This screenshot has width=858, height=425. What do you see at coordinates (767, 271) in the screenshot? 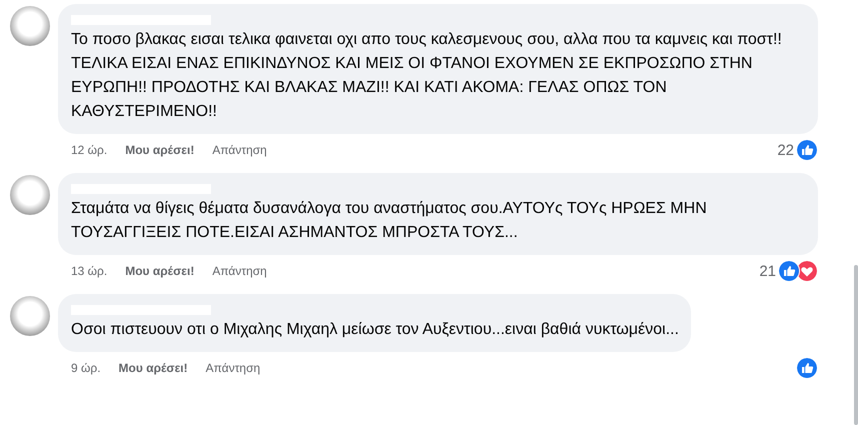
I see `reaction-count: 21` at bounding box center [767, 271].